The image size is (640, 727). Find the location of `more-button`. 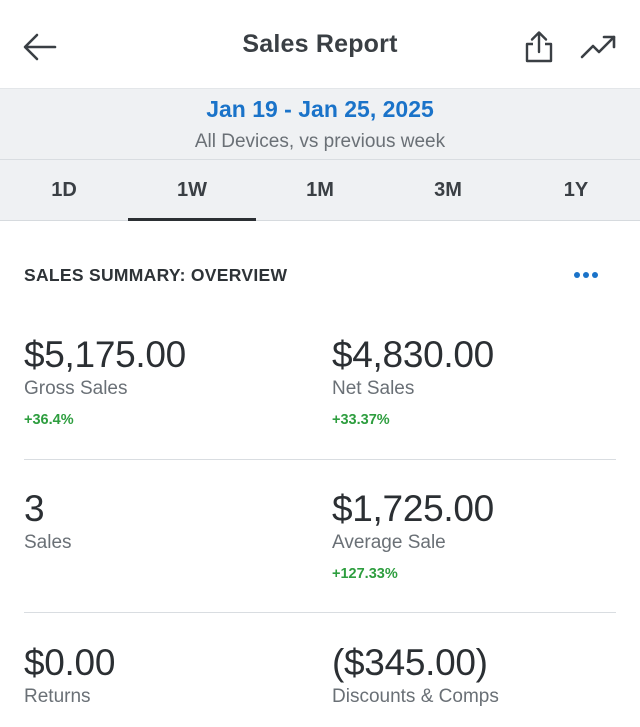

more-button is located at coordinates (586, 275).